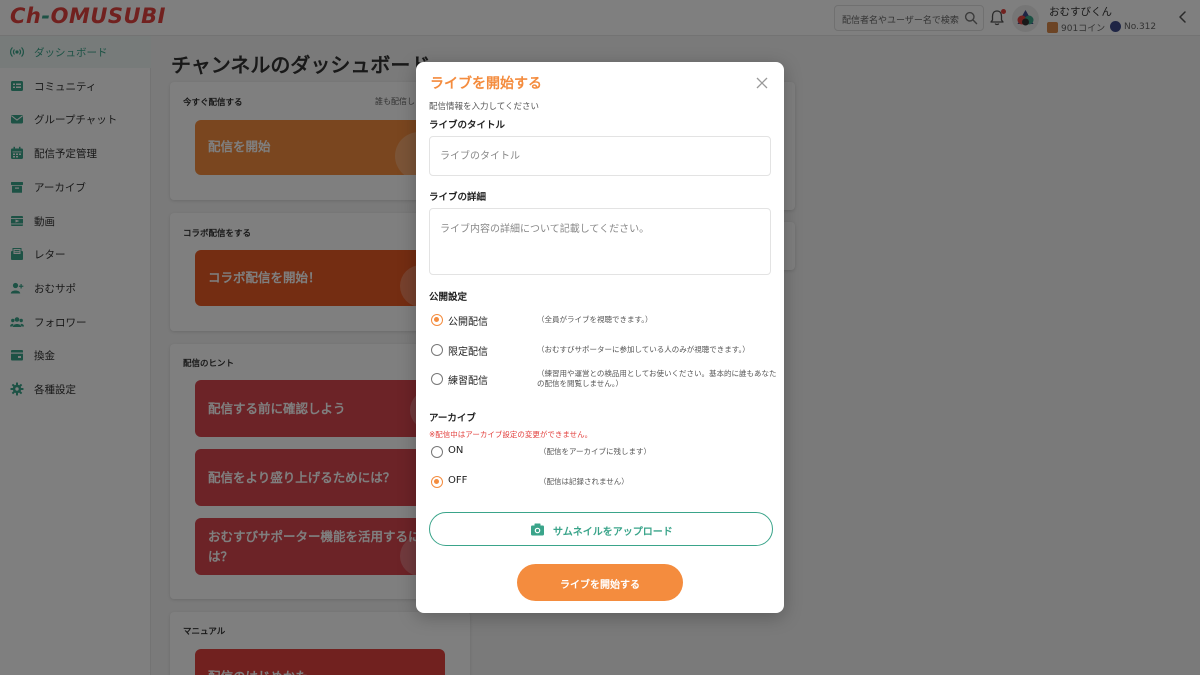 This screenshot has height=675, width=1200. I want to click on radio-label-practice: 練習配信, so click(468, 379).